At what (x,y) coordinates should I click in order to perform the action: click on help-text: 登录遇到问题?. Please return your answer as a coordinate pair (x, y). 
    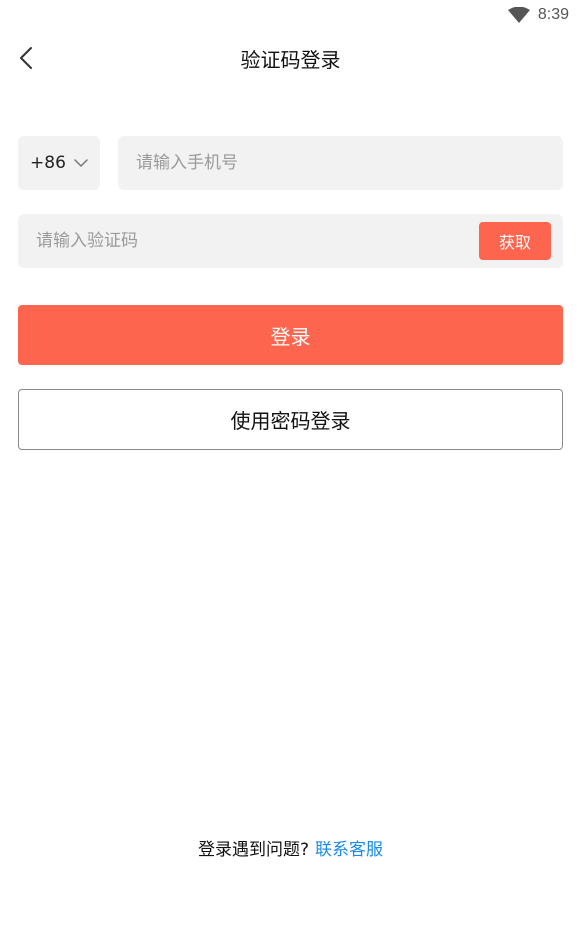
    Looking at the image, I should click on (253, 849).